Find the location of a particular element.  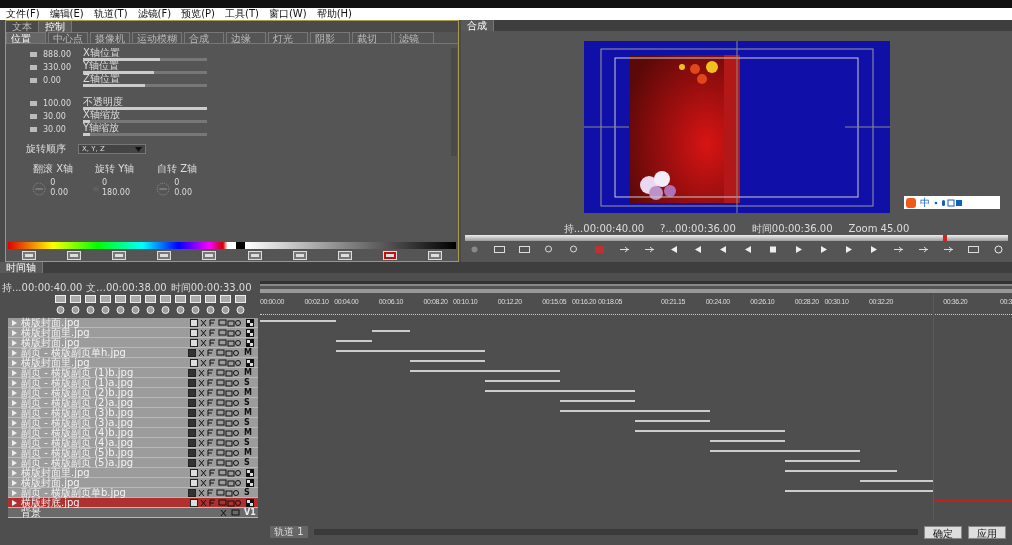

menu-item: 轨道(T) is located at coordinates (110, 14).